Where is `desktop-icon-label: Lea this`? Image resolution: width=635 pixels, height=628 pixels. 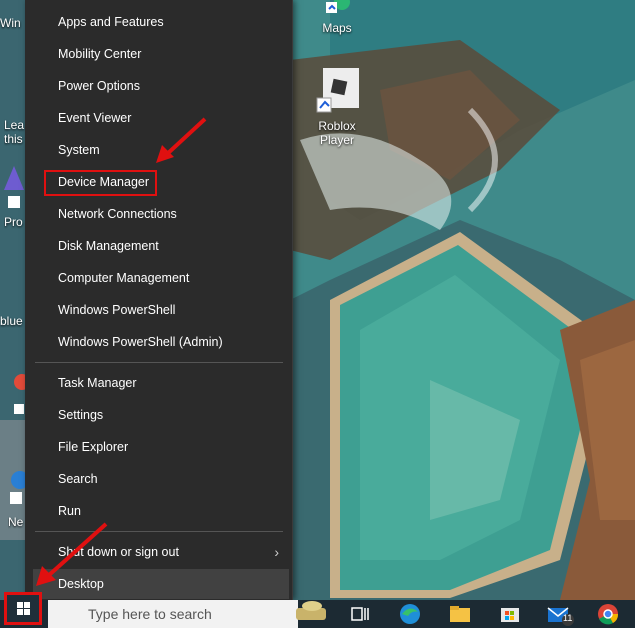 desktop-icon-label: Lea this is located at coordinates (14, 132).